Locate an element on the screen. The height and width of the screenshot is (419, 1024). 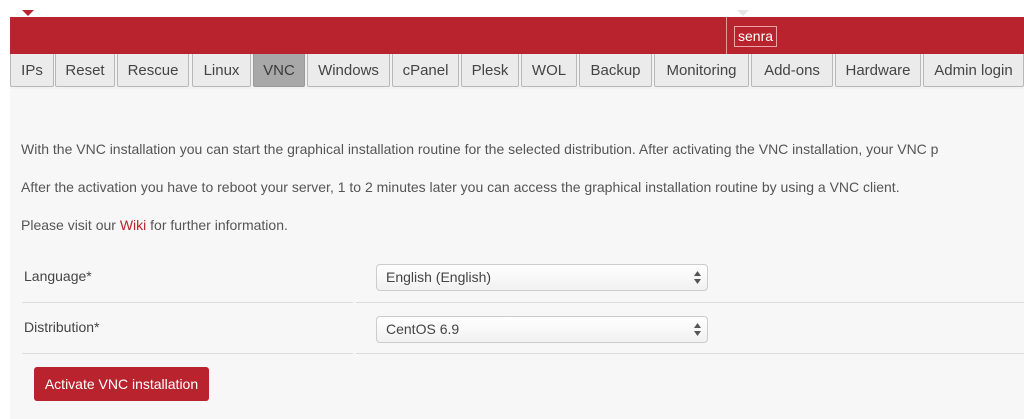
tab-wol: WOL is located at coordinates (549, 70).